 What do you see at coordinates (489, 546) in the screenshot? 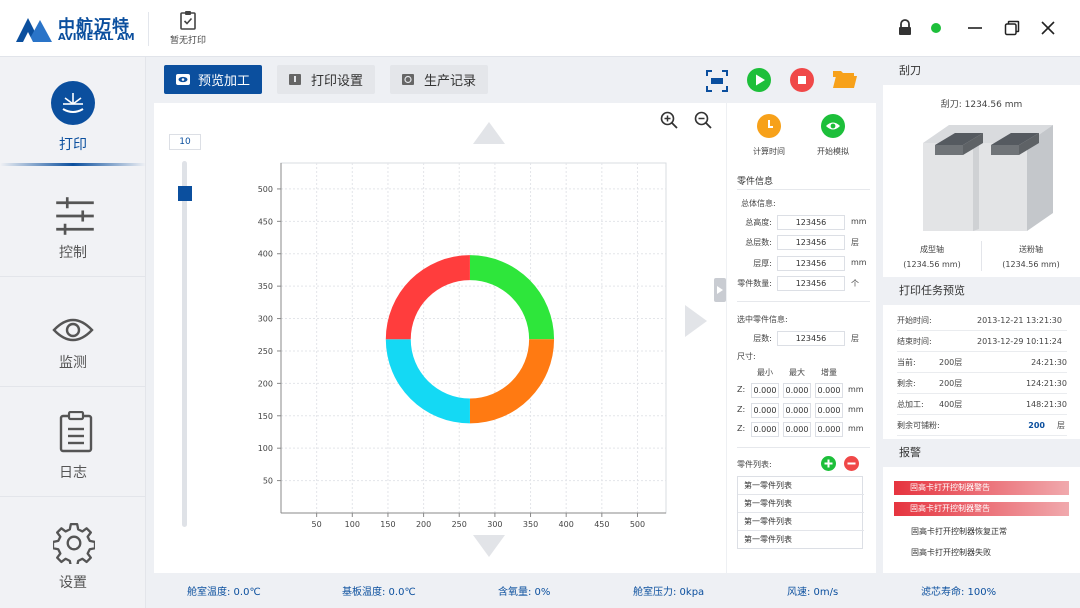
I see `arrow-down-icon` at bounding box center [489, 546].